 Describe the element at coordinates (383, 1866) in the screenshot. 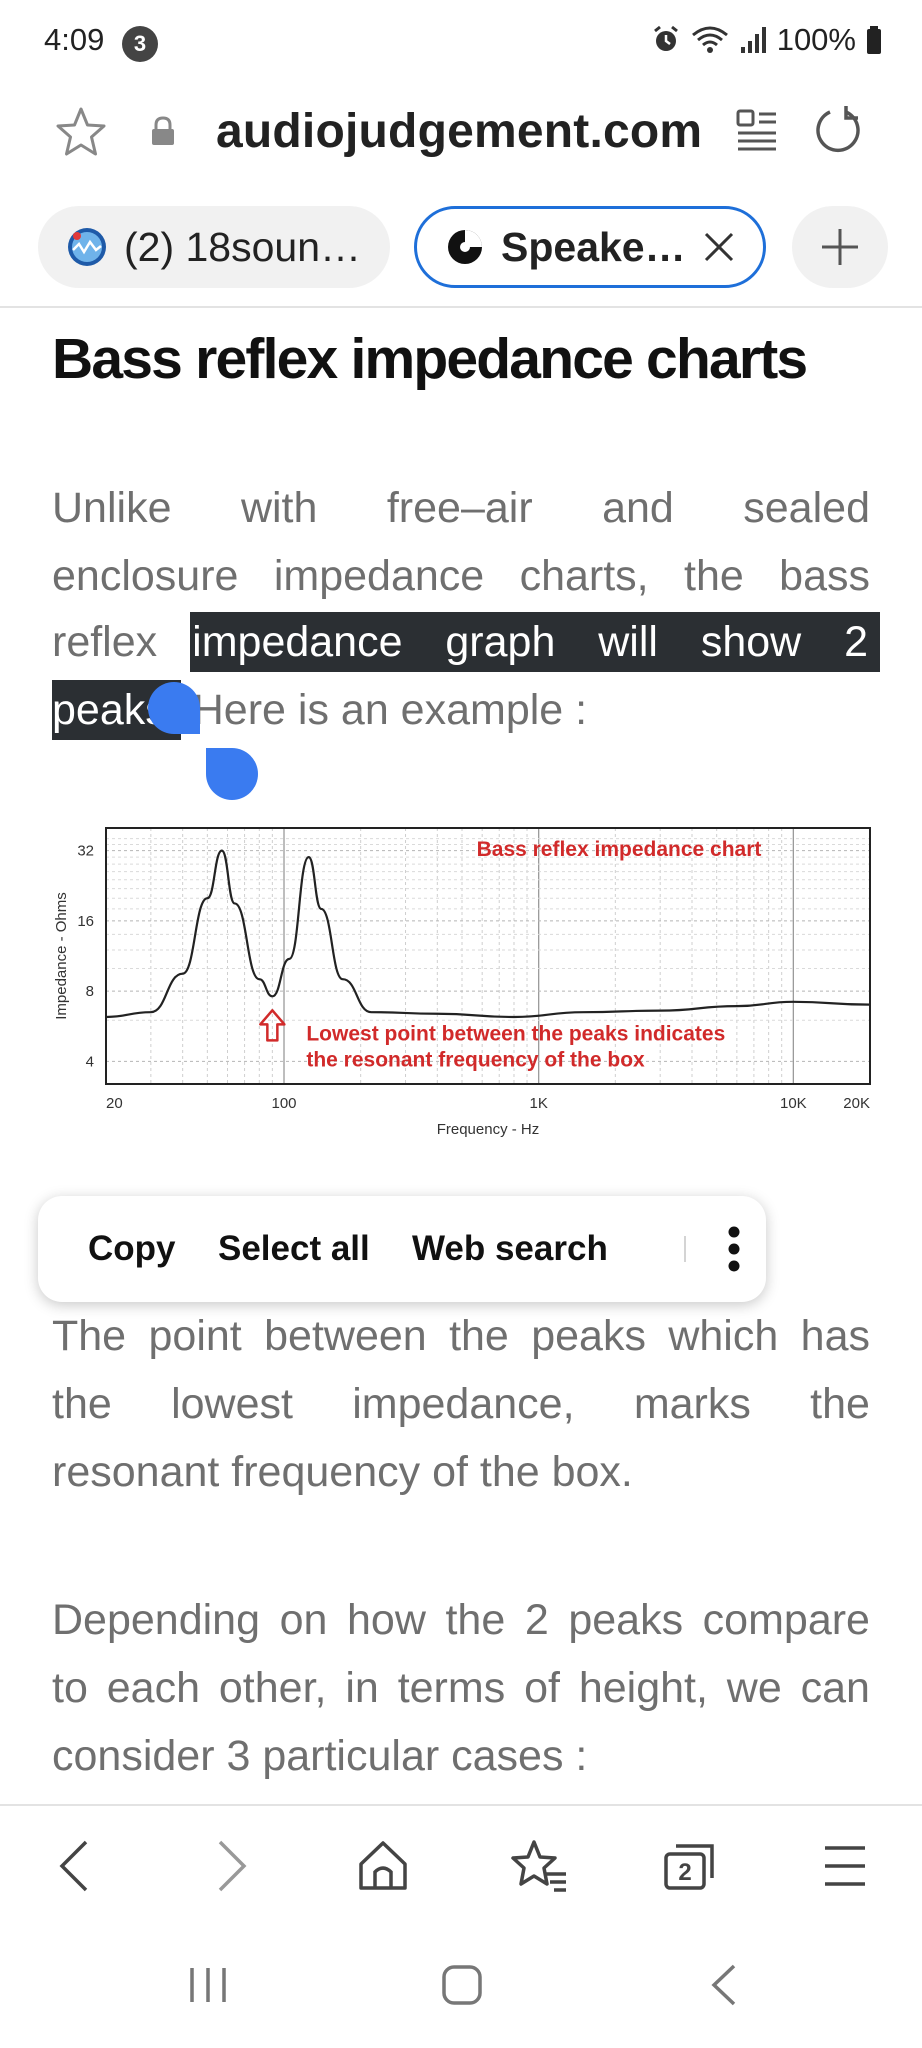

I see `home-icon` at that location.